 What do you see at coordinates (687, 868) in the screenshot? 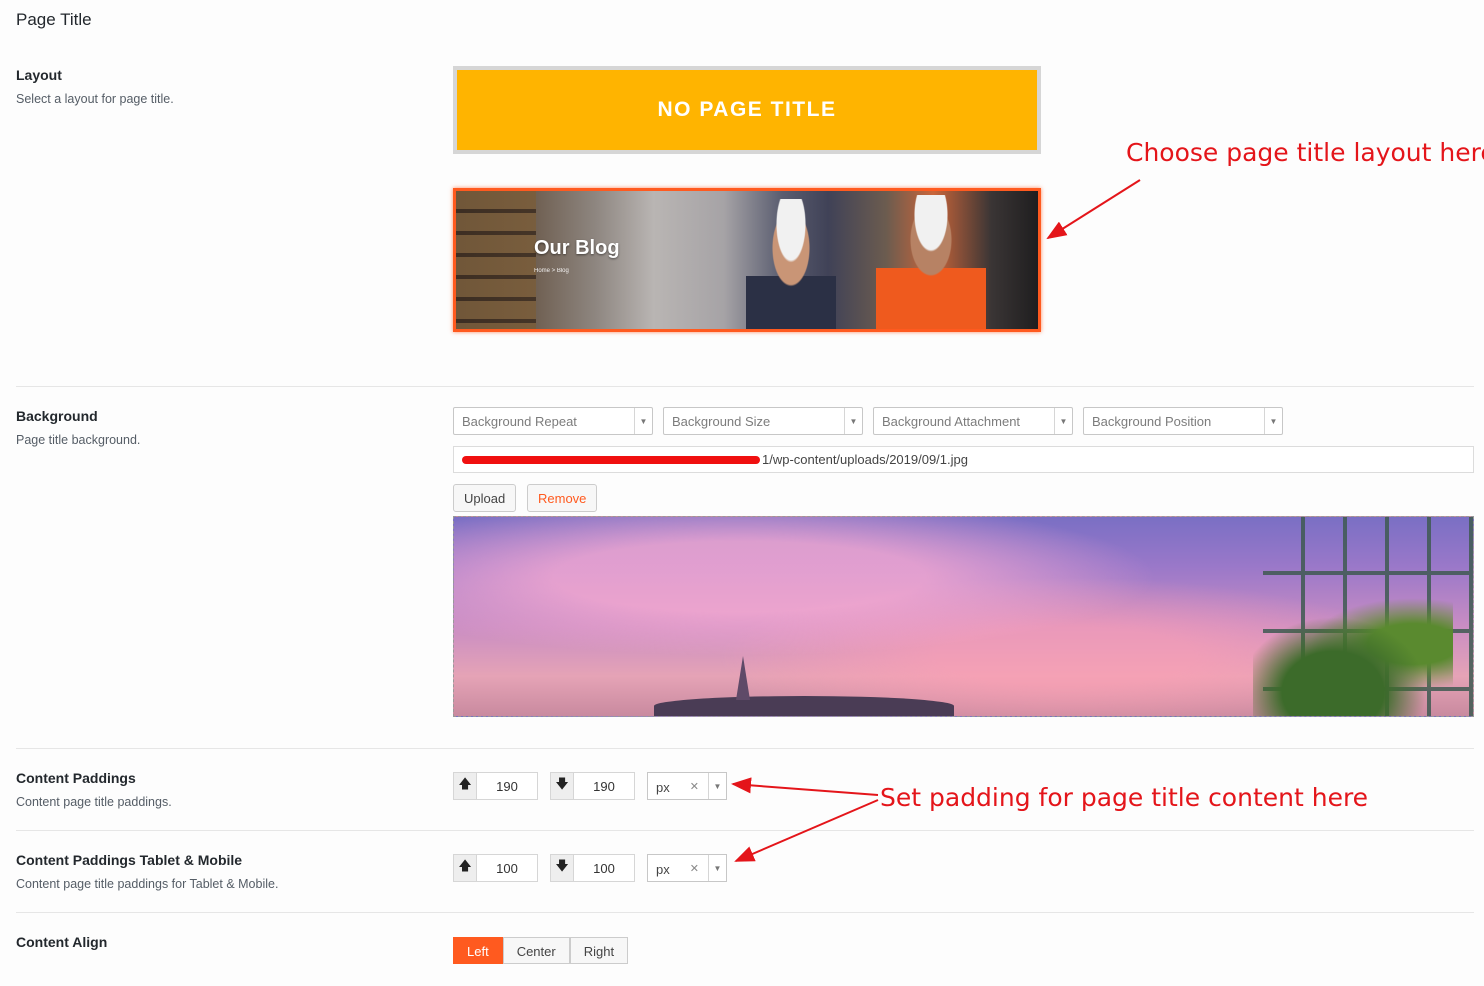
I see `mobile-padding-unit-select: px ✕ ▼` at bounding box center [687, 868].